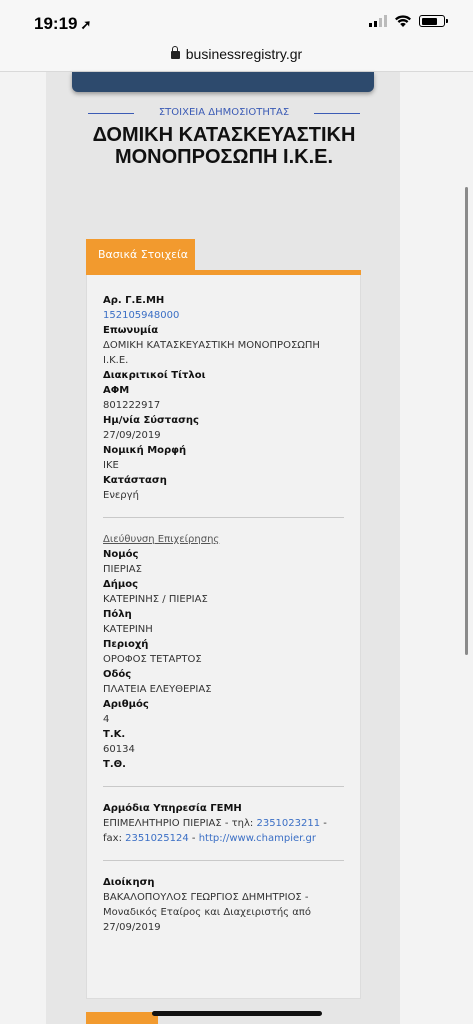 The width and height of the screenshot is (473, 1024). What do you see at coordinates (161, 539) in the screenshot?
I see `address-heading: Διεύθυνση Επιχείρησης` at bounding box center [161, 539].